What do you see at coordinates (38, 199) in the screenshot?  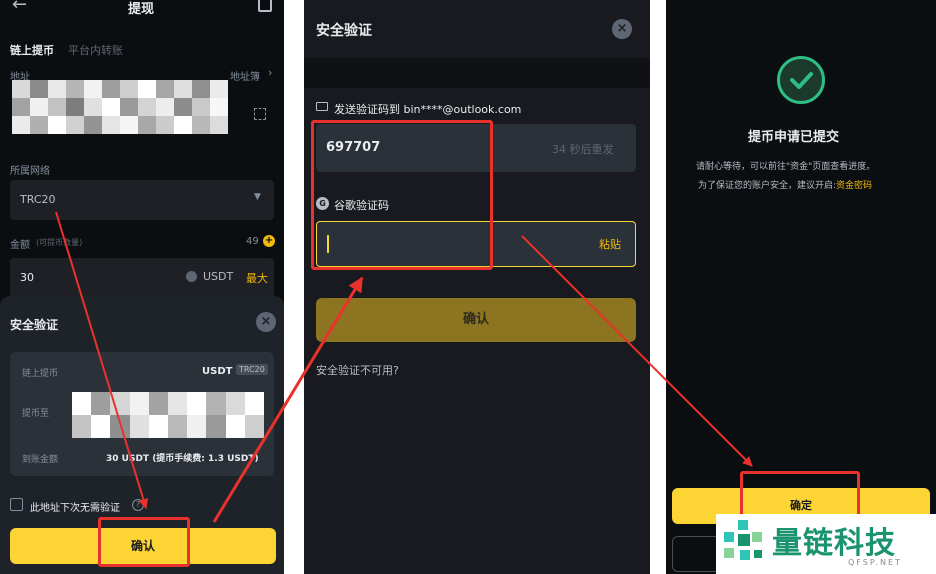 I see `network-value: TRC20` at bounding box center [38, 199].